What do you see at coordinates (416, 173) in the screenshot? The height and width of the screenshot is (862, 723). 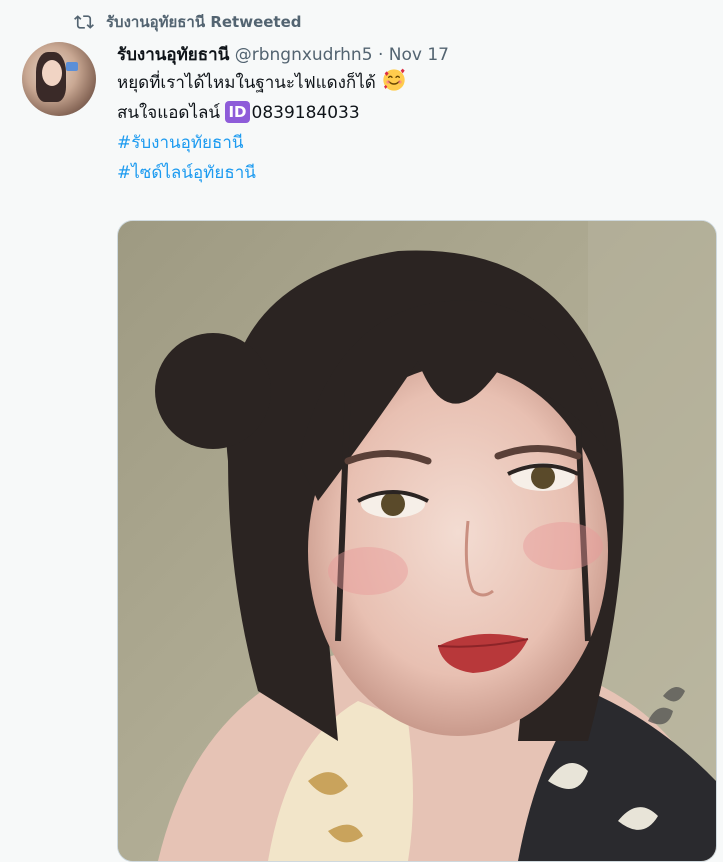 I see `hashtag-line-2: #ไซด์ไลน์อุทัยธานี` at bounding box center [416, 173].